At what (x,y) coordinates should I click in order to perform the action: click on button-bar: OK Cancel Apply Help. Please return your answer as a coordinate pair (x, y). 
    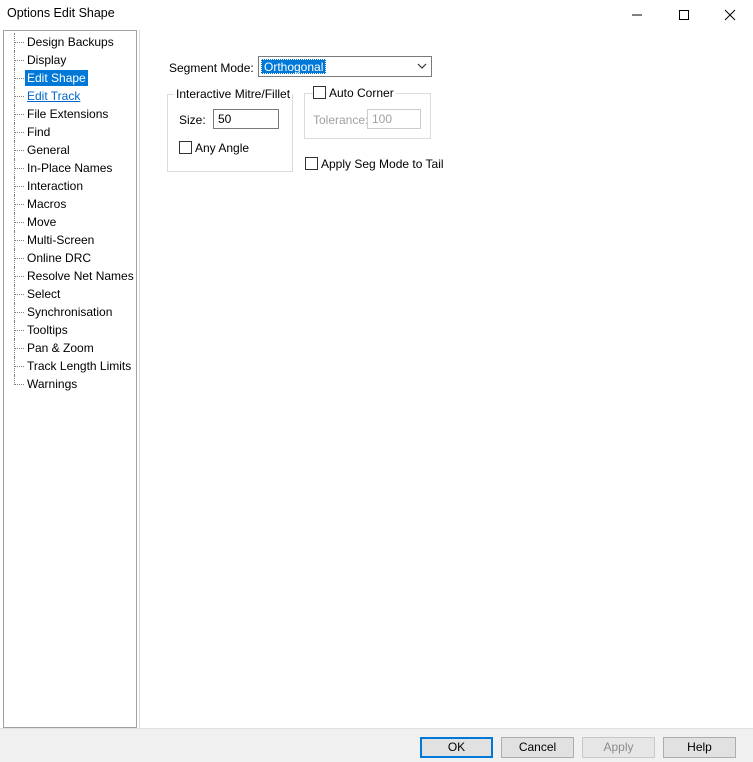
    Looking at the image, I should click on (376, 745).